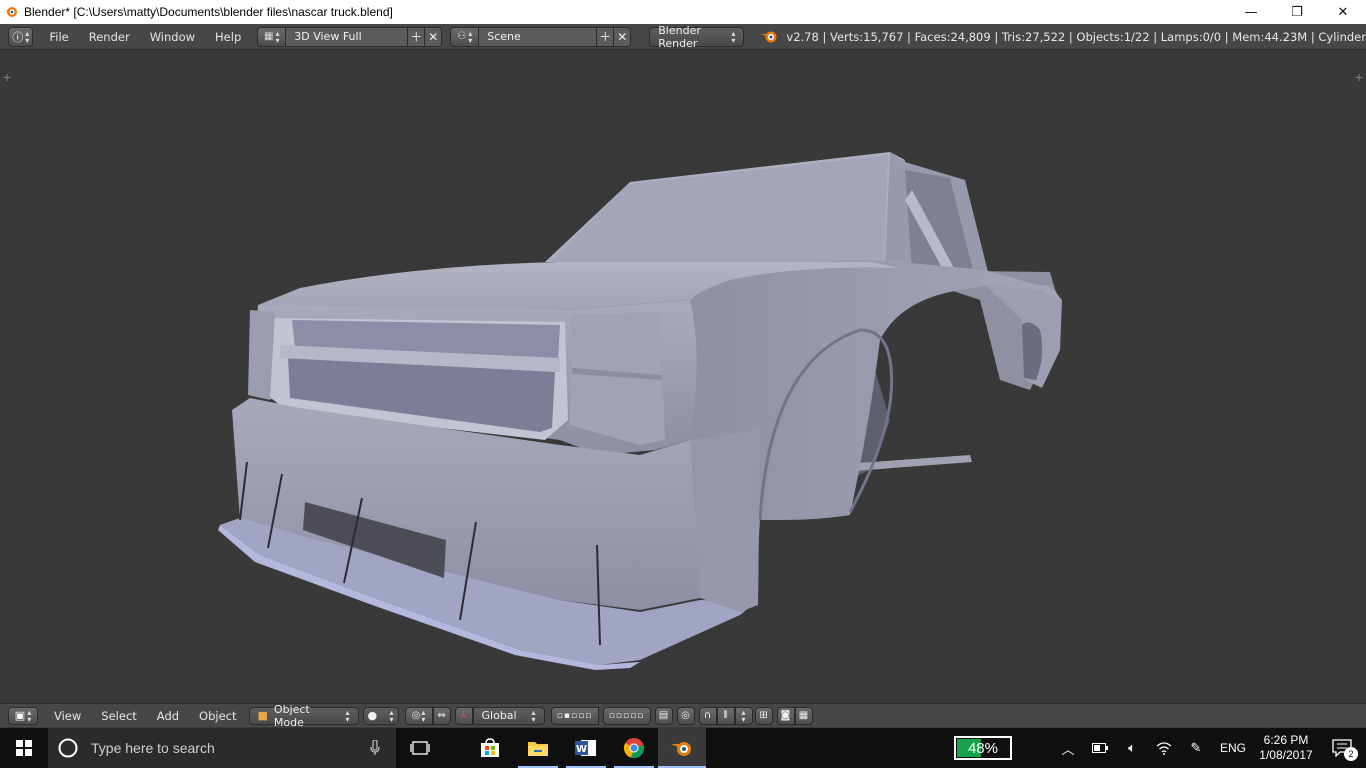 The height and width of the screenshot is (768, 1366). I want to click on battery-meter: 48%, so click(982, 748).